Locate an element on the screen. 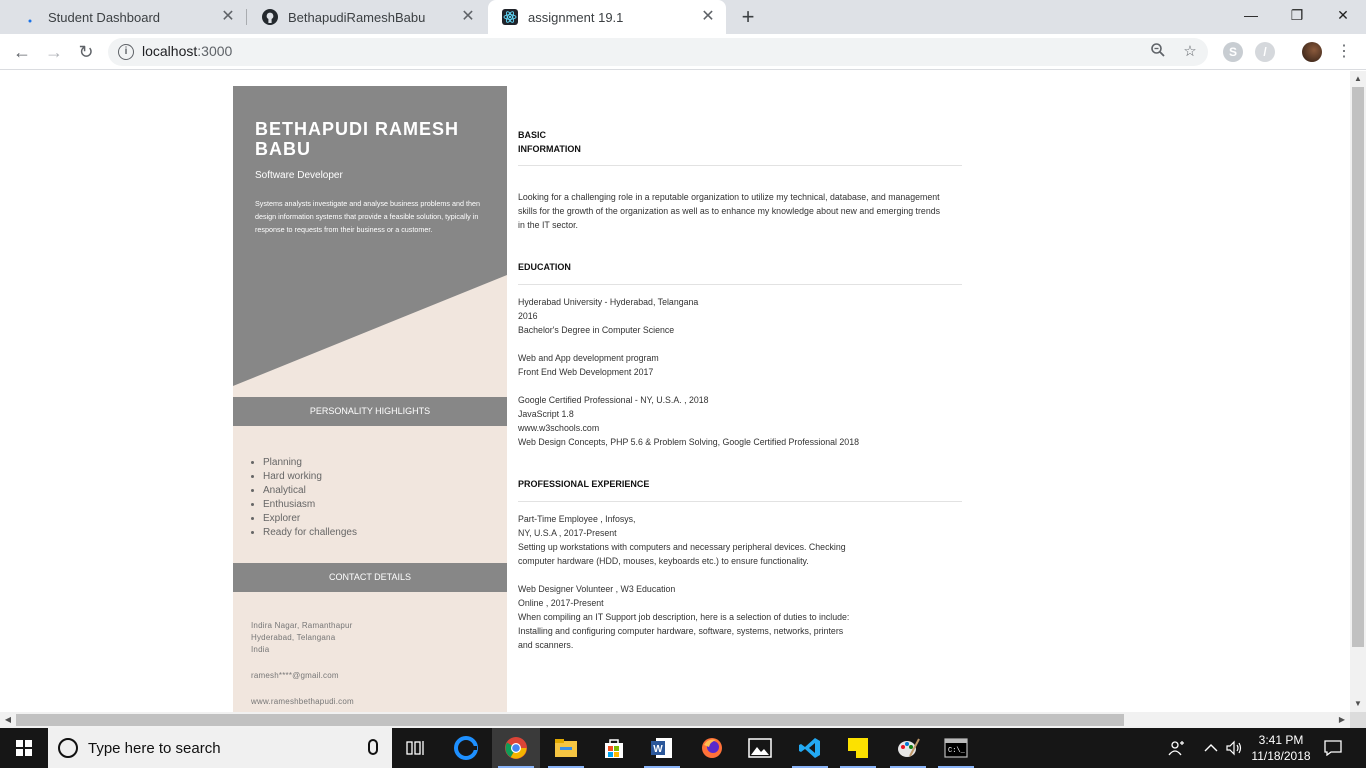  list-item: Analytical is located at coordinates (310, 491).